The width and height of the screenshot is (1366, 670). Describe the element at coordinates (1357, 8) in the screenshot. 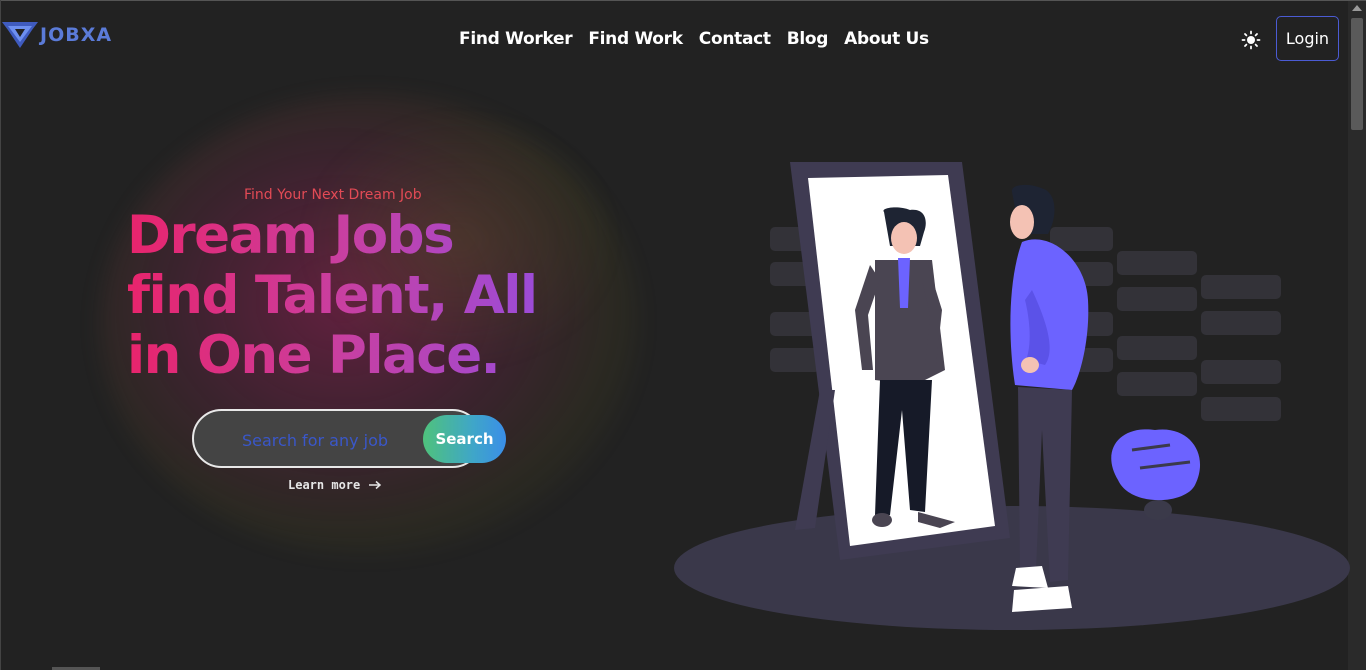

I see `scroll-up-arrow-icon` at that location.